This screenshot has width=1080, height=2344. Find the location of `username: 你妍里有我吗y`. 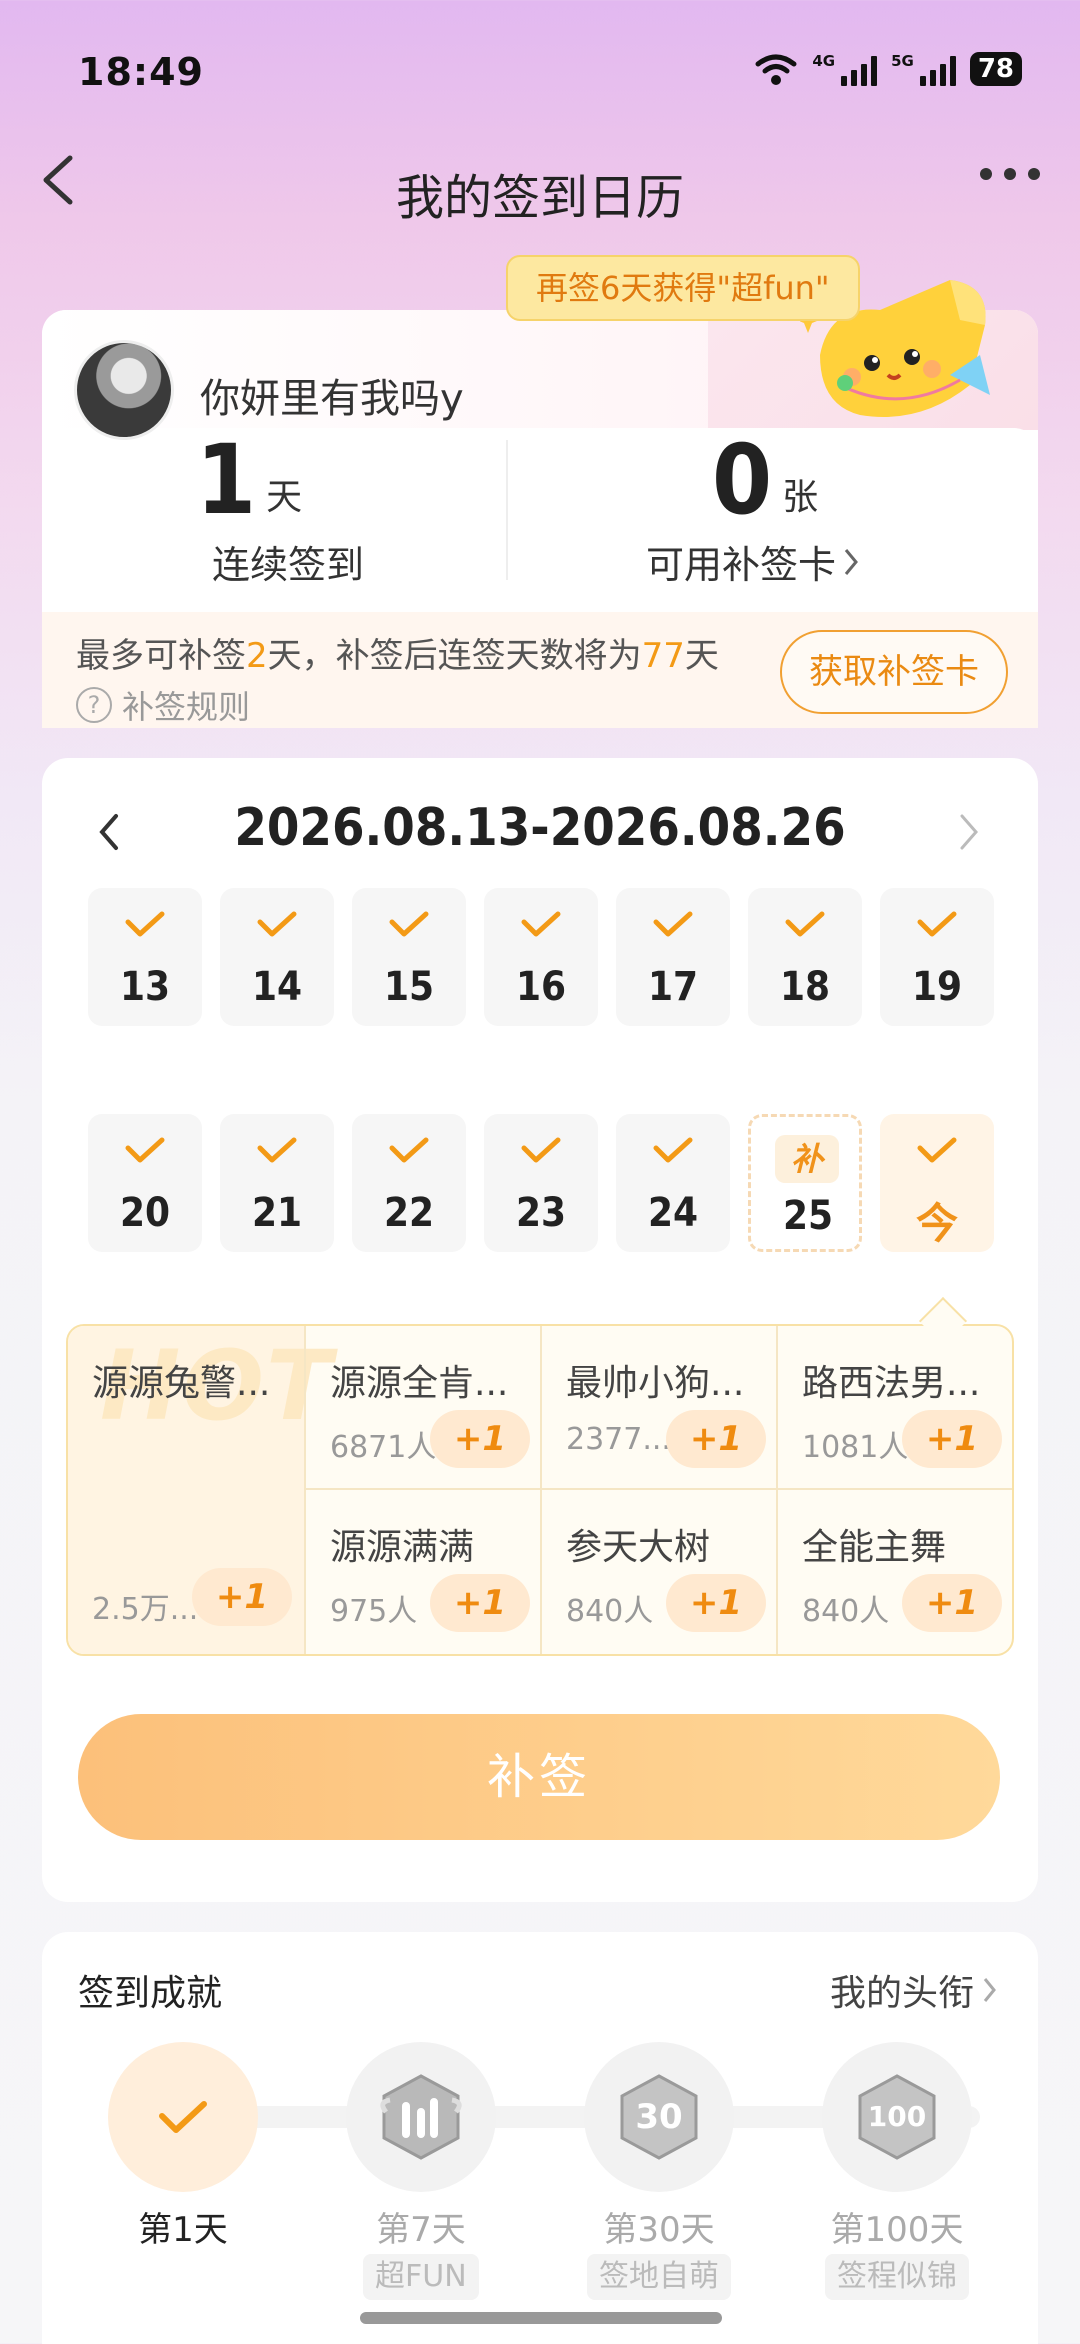

username: 你妍里有我吗y is located at coordinates (332, 399).